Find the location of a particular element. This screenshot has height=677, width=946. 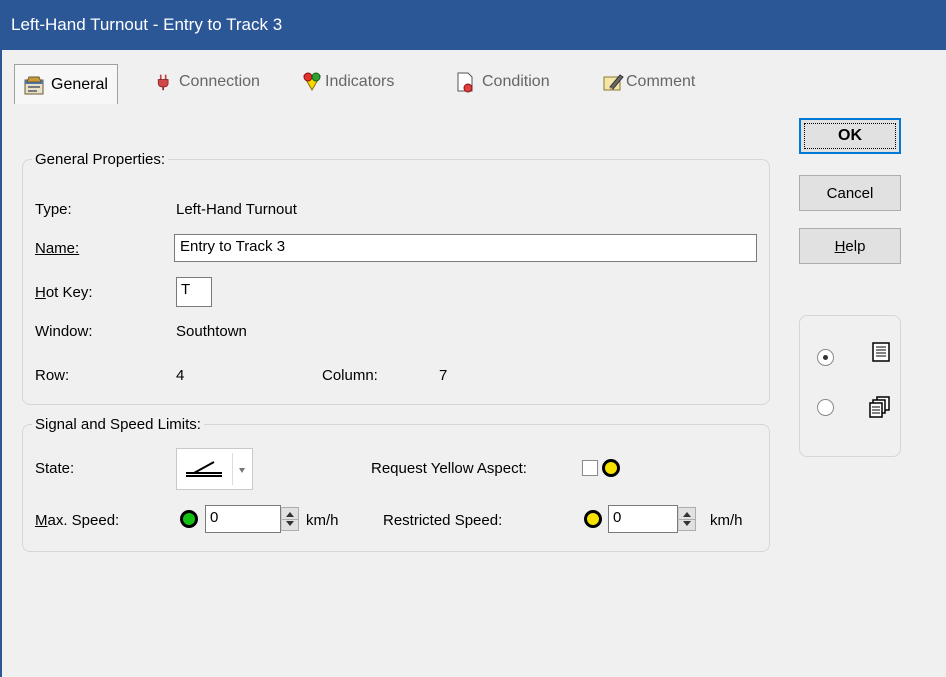

help-label: Help is located at coordinates (850, 246).